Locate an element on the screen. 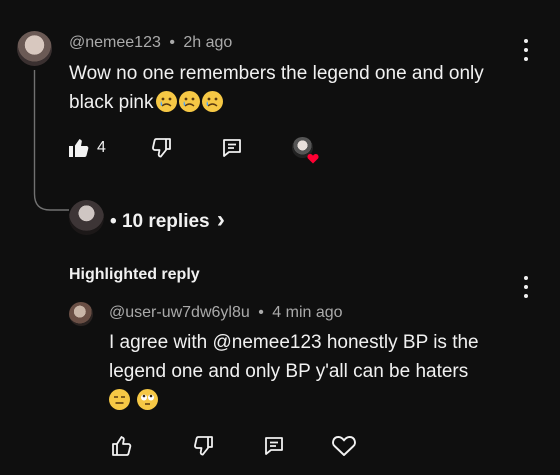 The image size is (560, 475). reply-like-button is located at coordinates (121, 446).